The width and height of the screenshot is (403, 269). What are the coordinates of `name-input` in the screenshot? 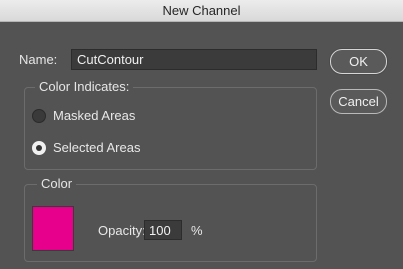 It's located at (194, 59).